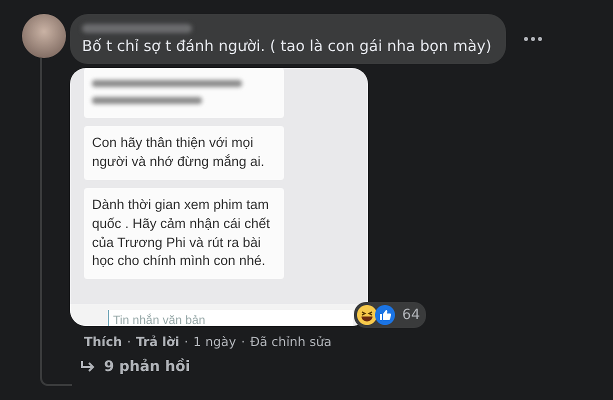 This screenshot has width=613, height=400. What do you see at coordinates (184, 234) in the screenshot?
I see `chat-message: Dành thời gian xem phim tam quốc . Hãy cảm nhận cái chết của Trương Phi và rút ra bài học cho chính mình con nhé.` at bounding box center [184, 234].